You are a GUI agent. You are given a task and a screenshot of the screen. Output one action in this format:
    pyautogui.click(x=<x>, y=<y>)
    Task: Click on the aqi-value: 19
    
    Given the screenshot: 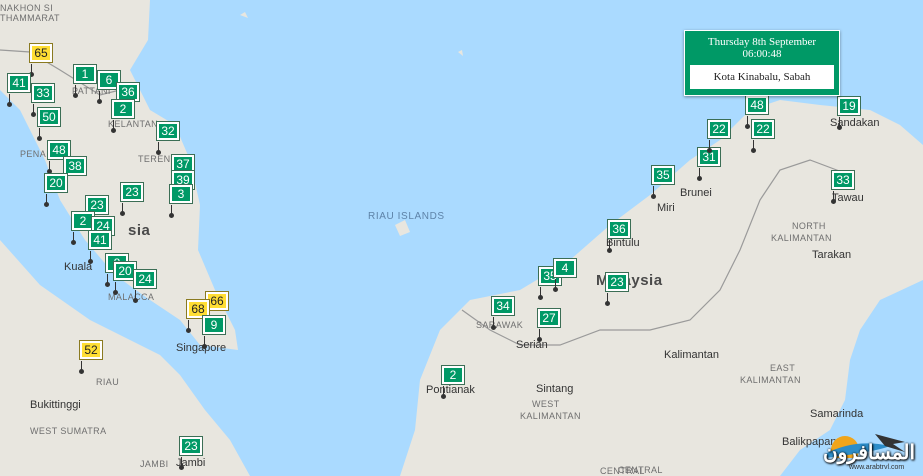 What is the action you would take?
    pyautogui.click(x=849, y=106)
    